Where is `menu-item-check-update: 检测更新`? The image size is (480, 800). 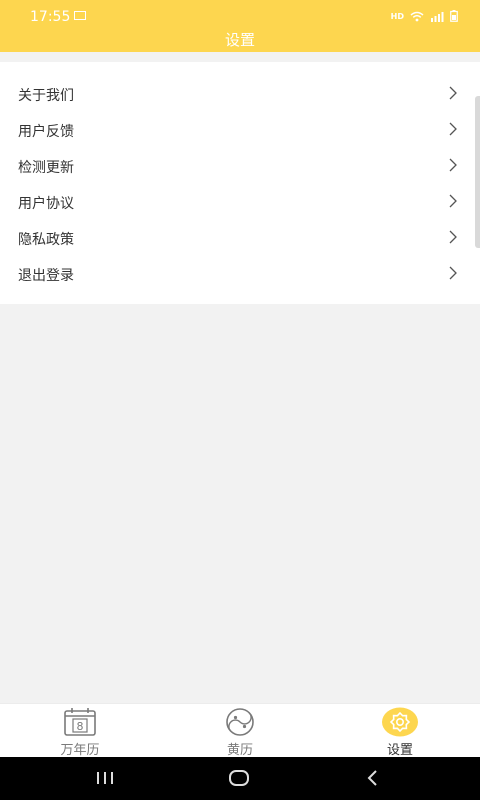 menu-item-check-update: 检测更新 is located at coordinates (240, 166).